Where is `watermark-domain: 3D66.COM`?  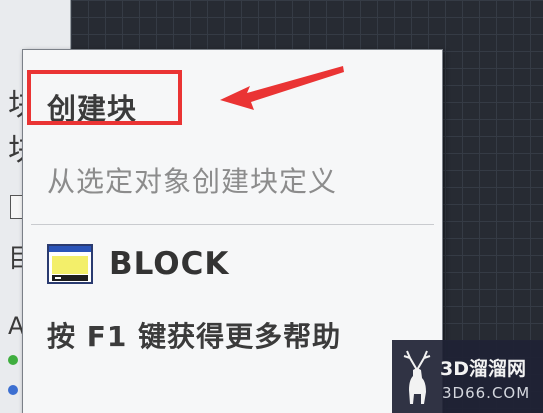 watermark-domain: 3D66.COM is located at coordinates (486, 393).